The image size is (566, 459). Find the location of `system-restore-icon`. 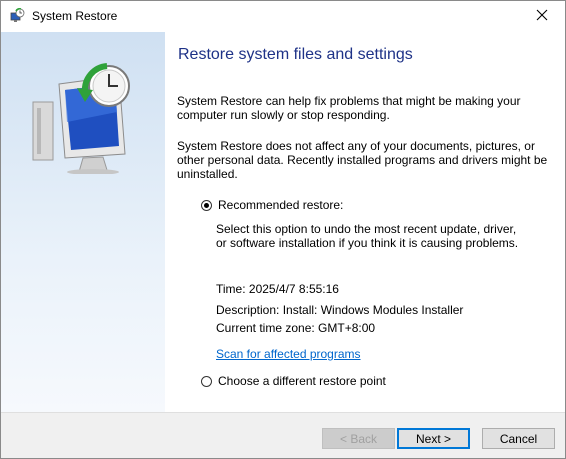

system-restore-icon is located at coordinates (17, 15).